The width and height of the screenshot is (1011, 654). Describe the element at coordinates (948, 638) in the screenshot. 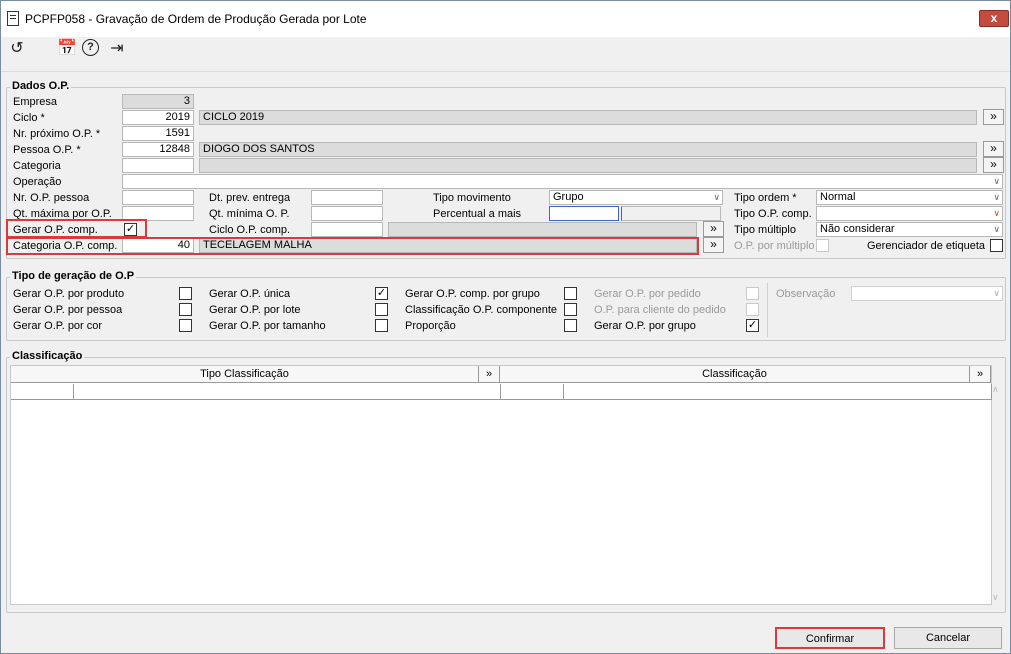

I see `cancel-button: Cancelar` at that location.